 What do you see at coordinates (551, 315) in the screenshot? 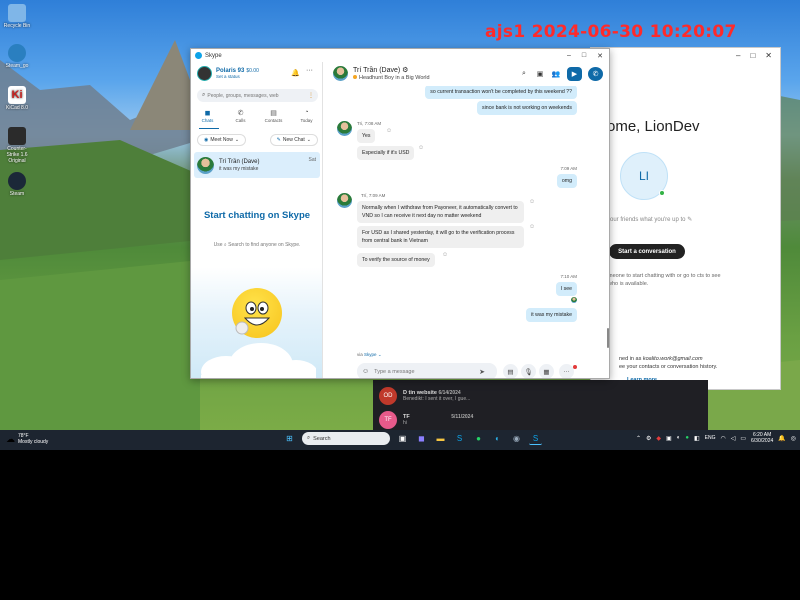
I see `message-bubble-outgoing: it was my mistake` at bounding box center [551, 315].